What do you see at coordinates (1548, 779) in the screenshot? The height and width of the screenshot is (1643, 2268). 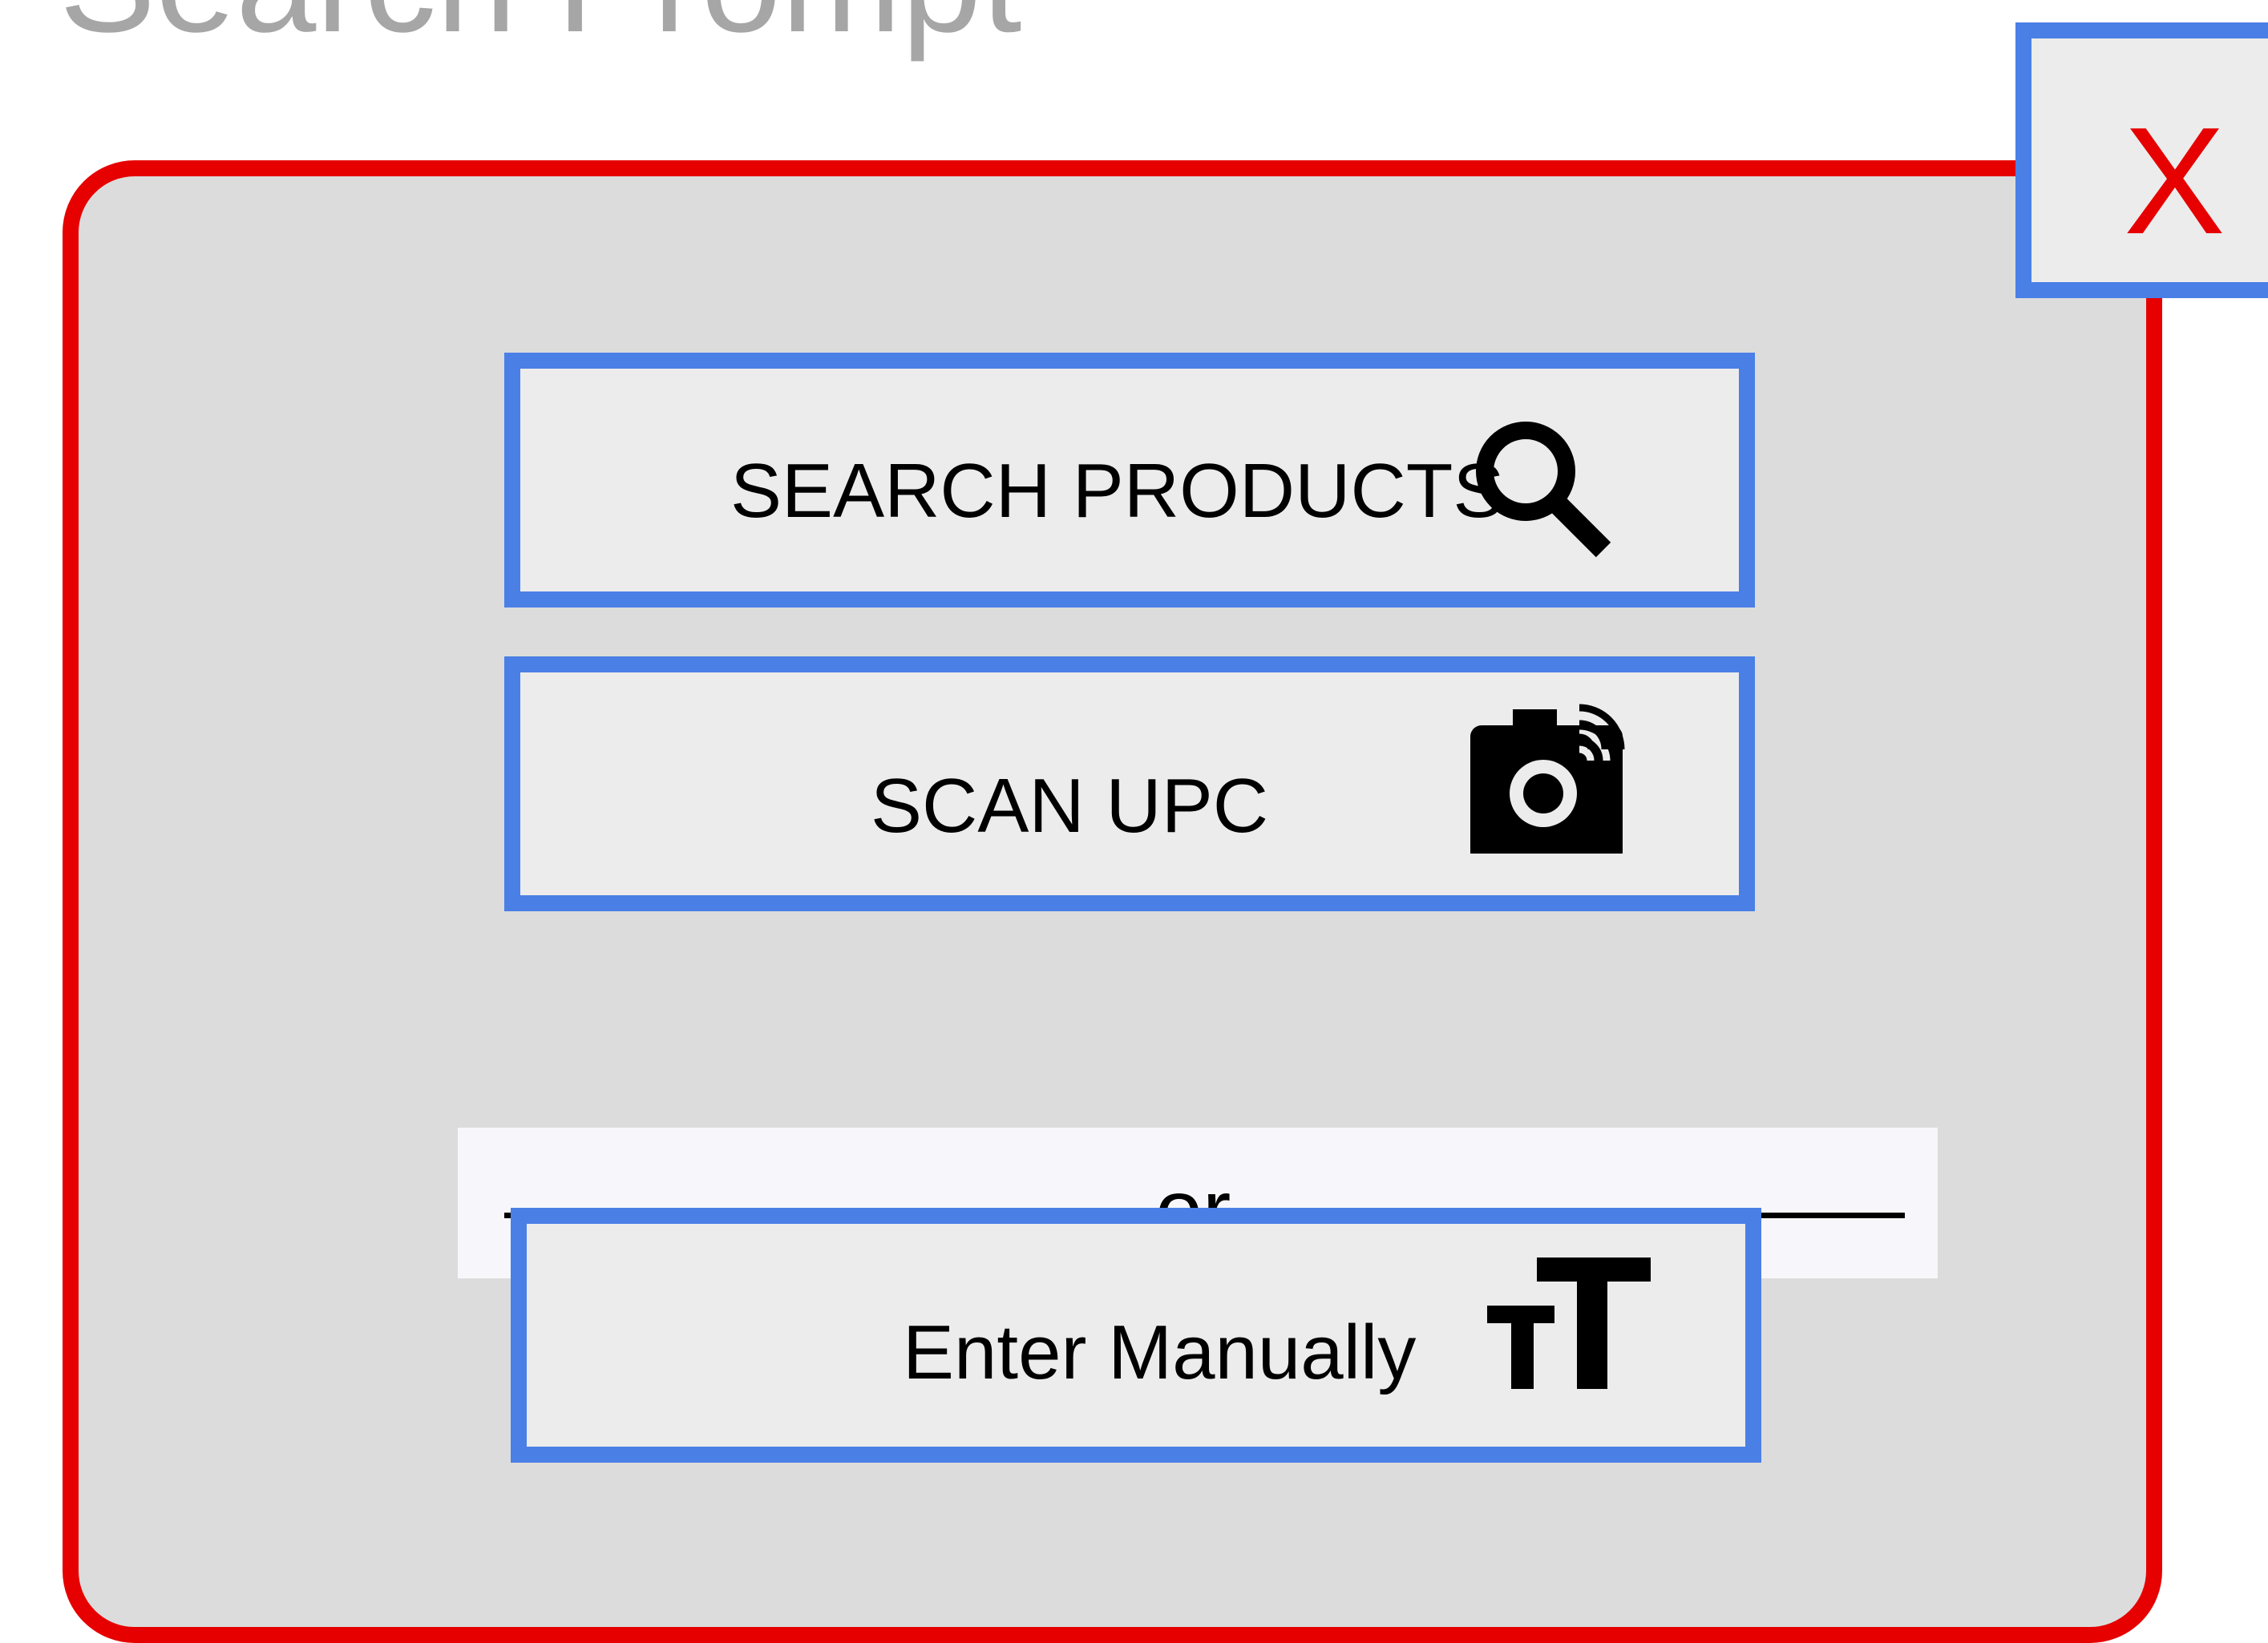 I see `camera-icon` at bounding box center [1548, 779].